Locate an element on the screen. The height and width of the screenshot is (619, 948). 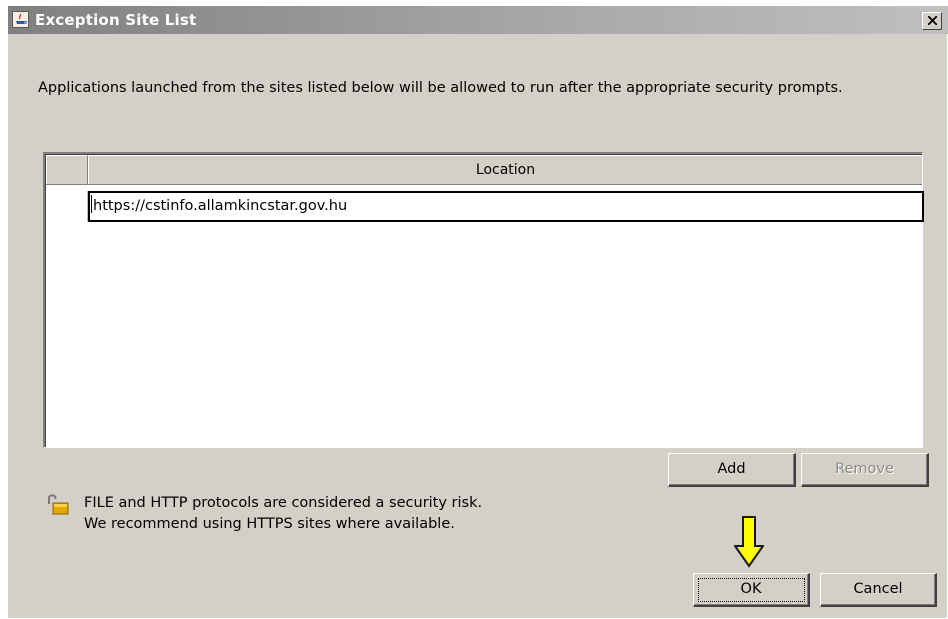
ok-label: OK is located at coordinates (751, 589).